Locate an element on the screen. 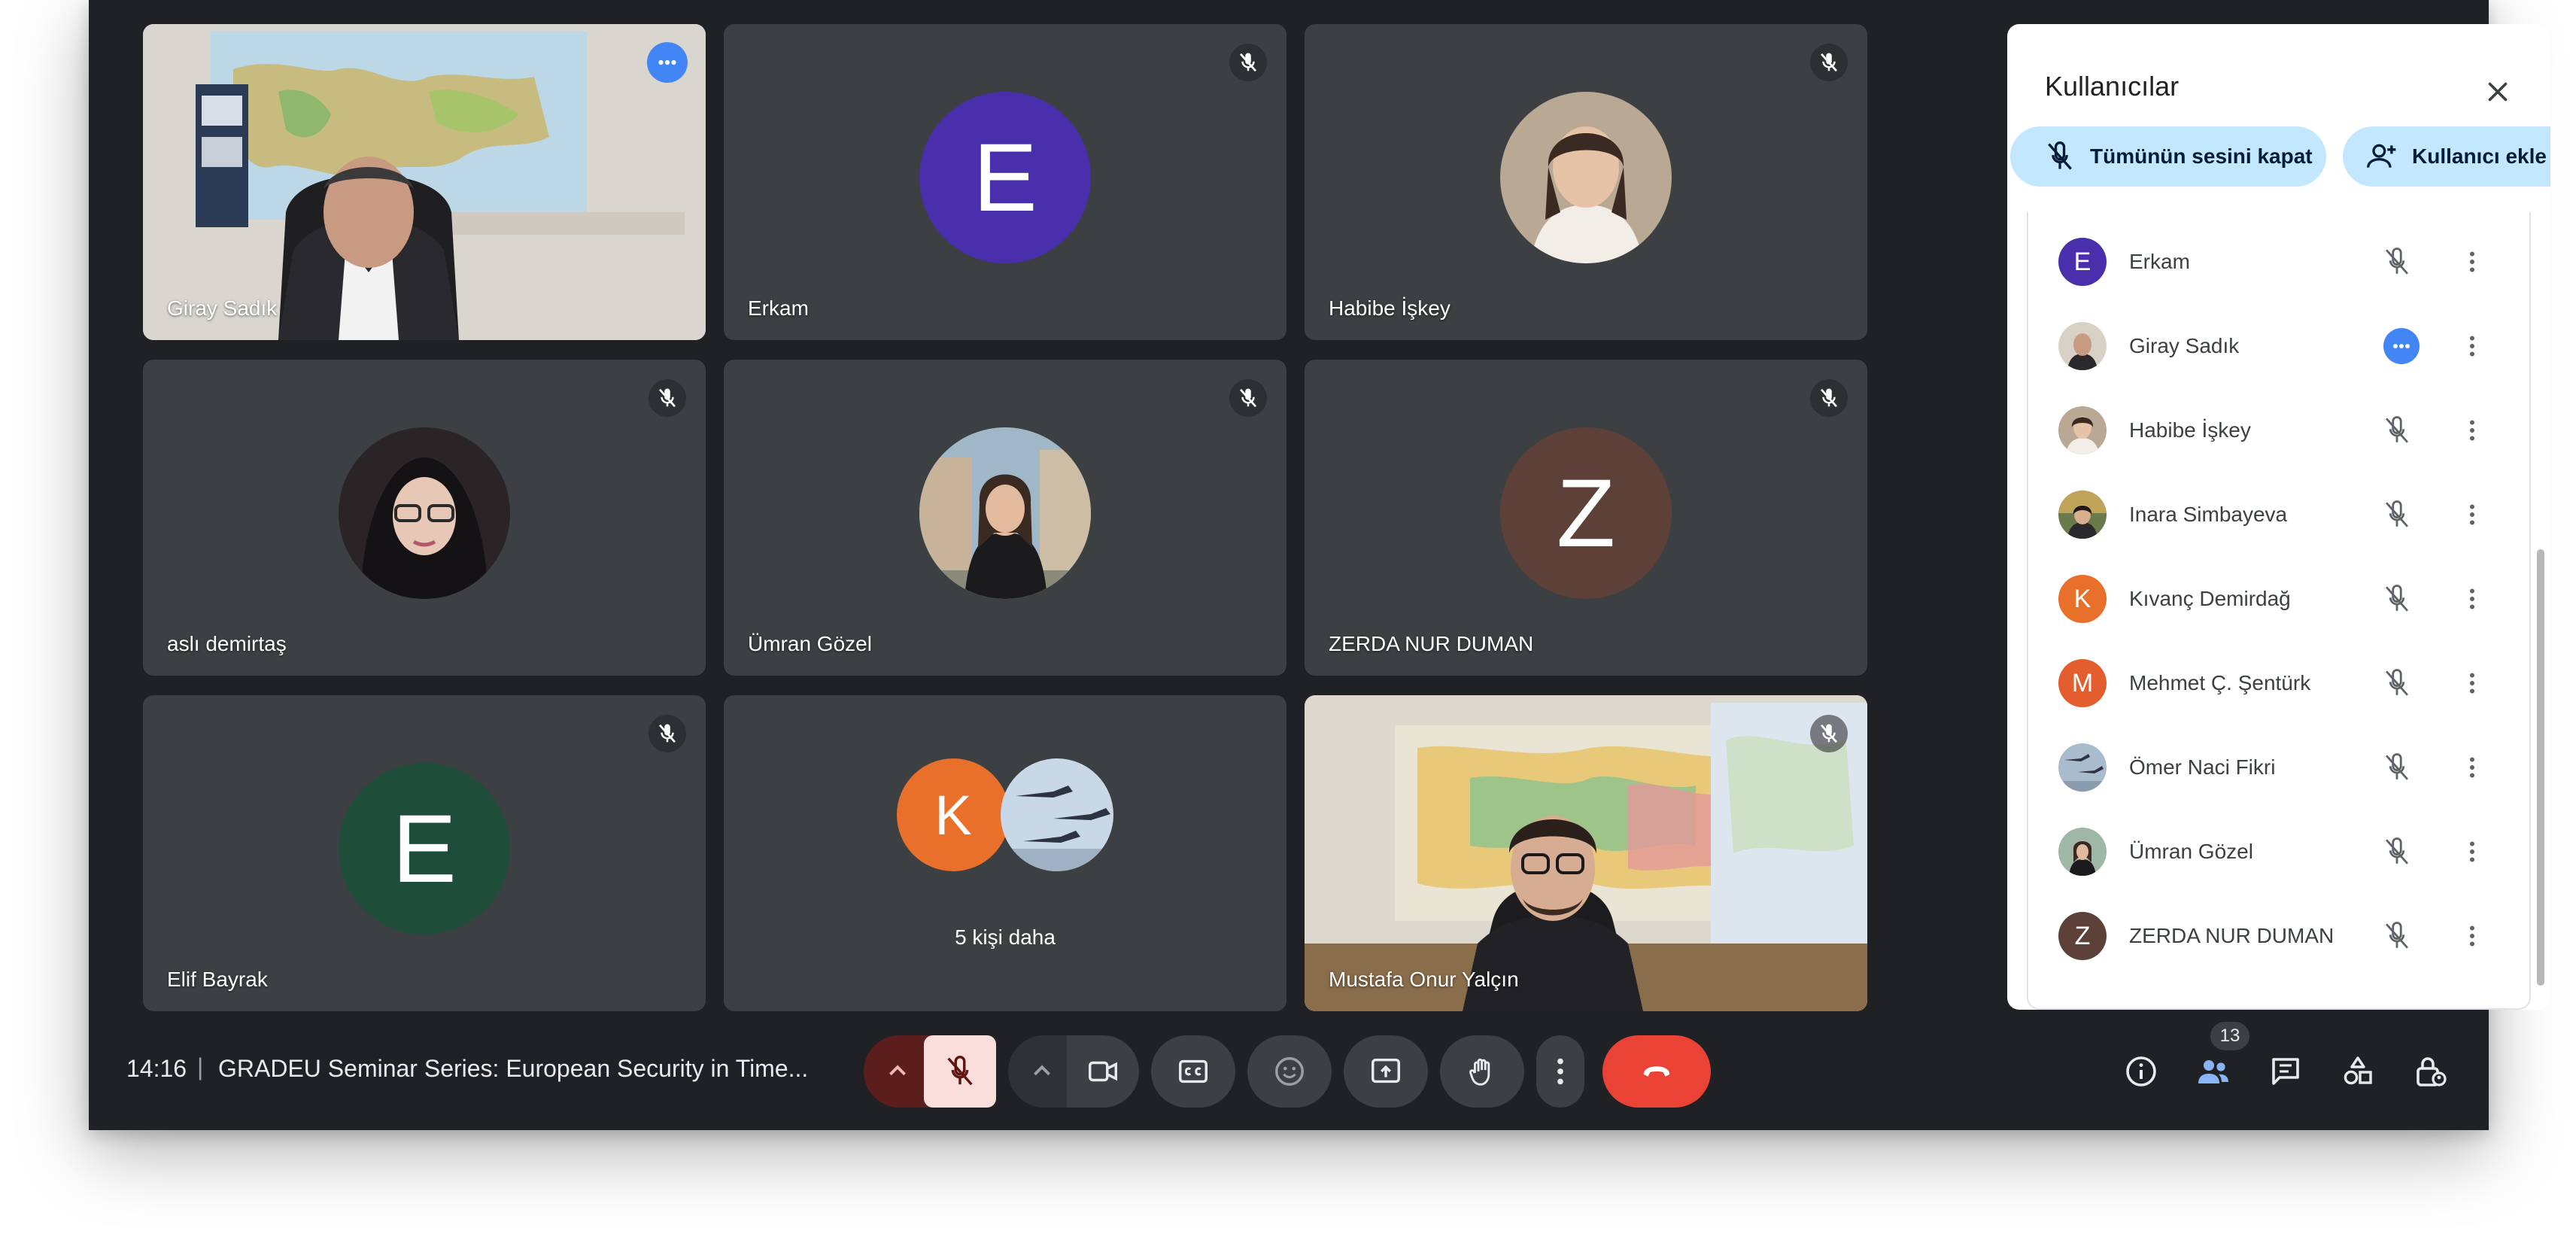 Image resolution: width=2576 pixels, height=1249 pixels. tile-name: ZERDA NUR DUMAN is located at coordinates (1432, 643).